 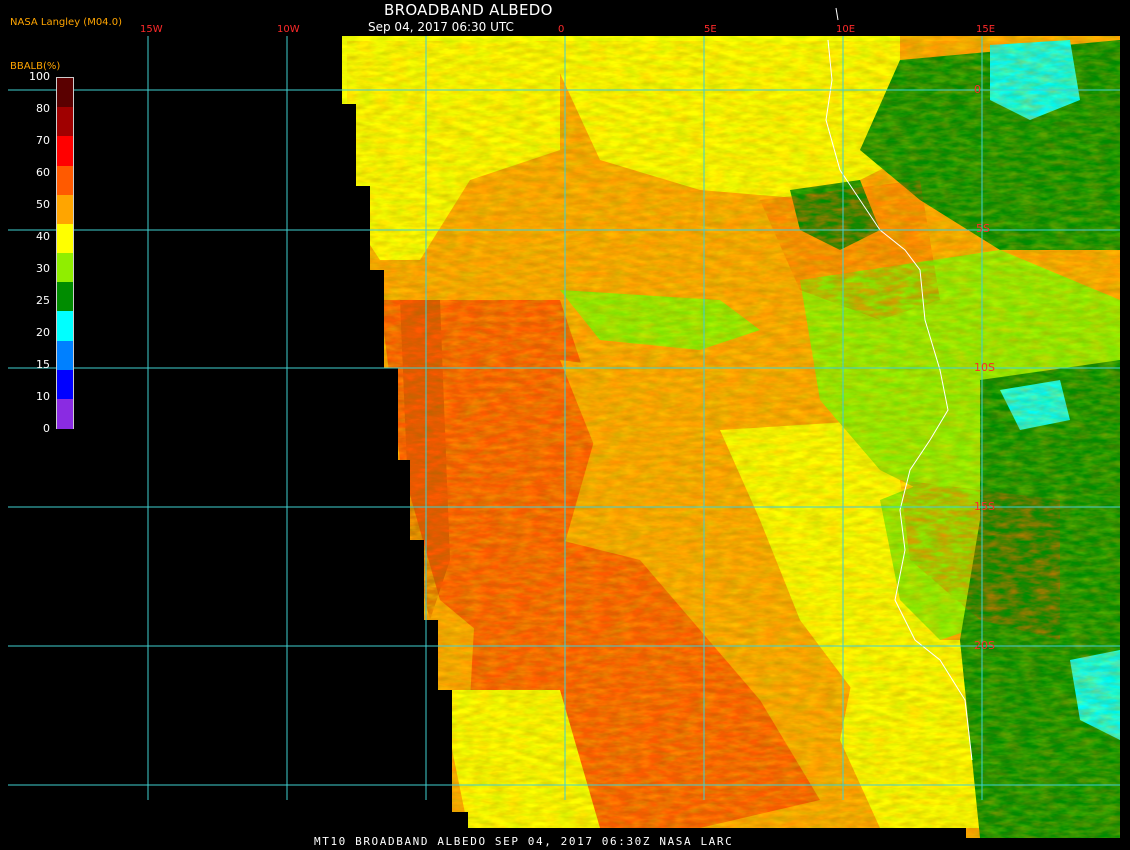 I want to click on map-timestamp: Sep 04, 2017 06:30 UTC, so click(x=441, y=27).